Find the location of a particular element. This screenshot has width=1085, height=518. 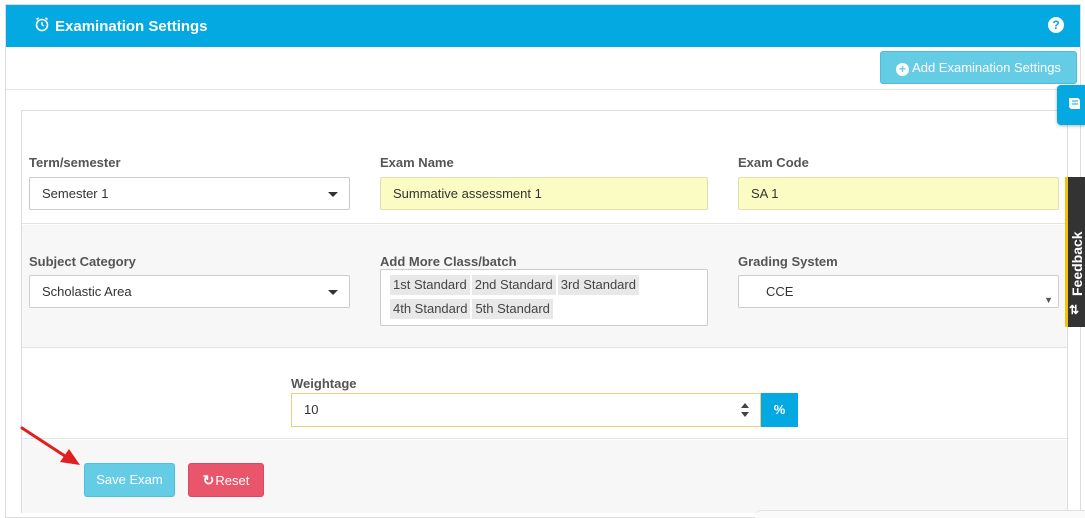

percent-addon: % is located at coordinates (779, 410).